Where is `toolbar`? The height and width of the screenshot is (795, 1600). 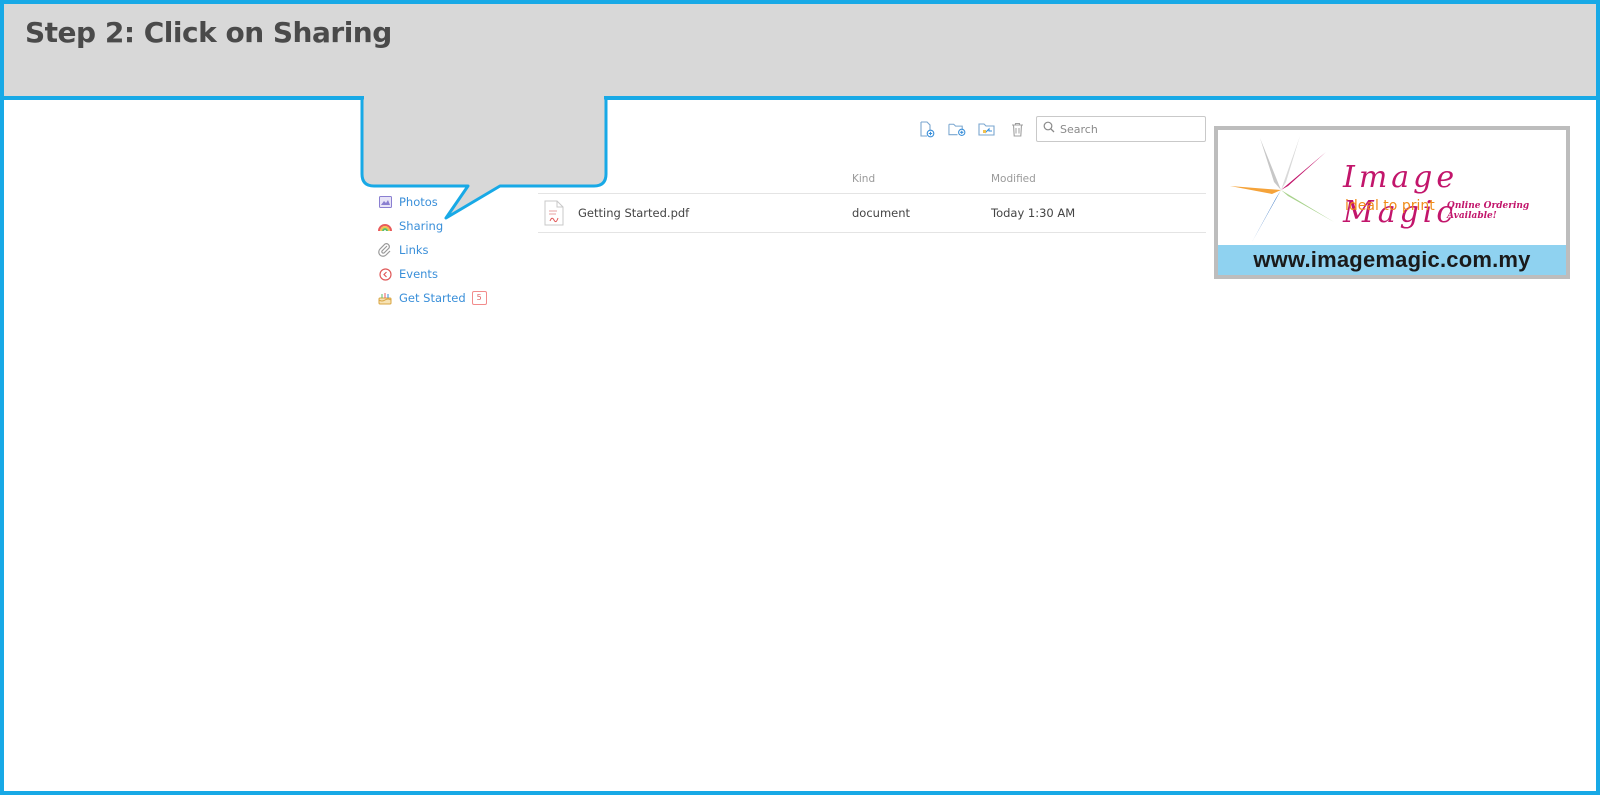
toolbar is located at coordinates (972, 129).